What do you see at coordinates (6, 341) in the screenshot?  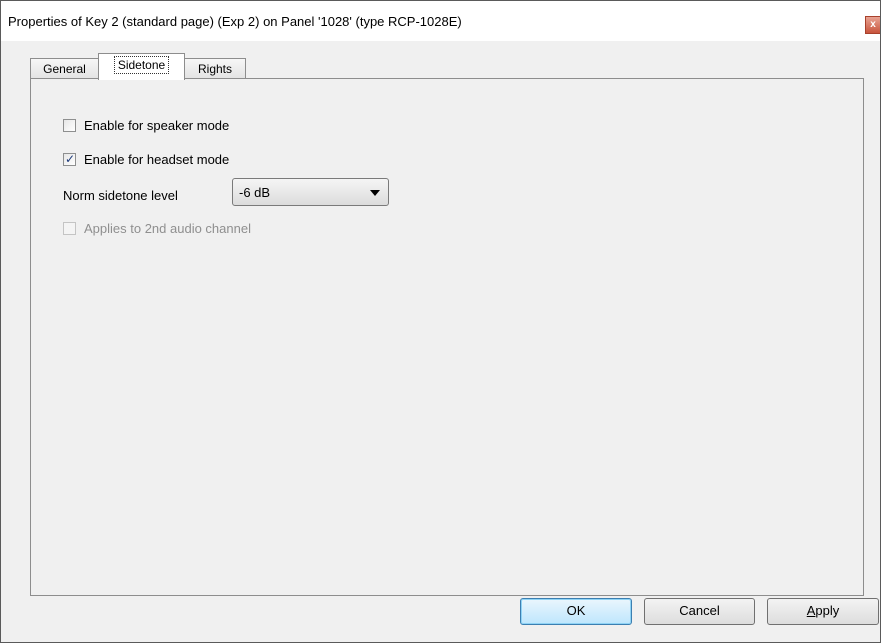 I see `window-left-edge` at bounding box center [6, 341].